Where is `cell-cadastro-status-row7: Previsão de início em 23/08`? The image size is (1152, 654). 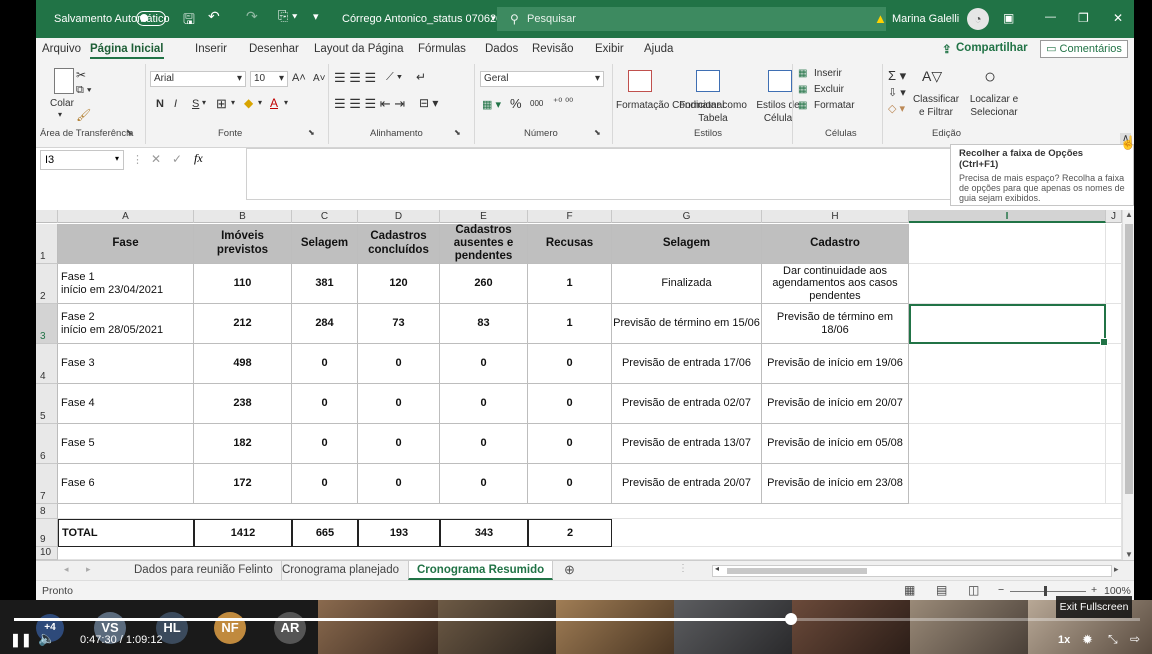 cell-cadastro-status-row7: Previsão de início em 23/08 is located at coordinates (835, 484).